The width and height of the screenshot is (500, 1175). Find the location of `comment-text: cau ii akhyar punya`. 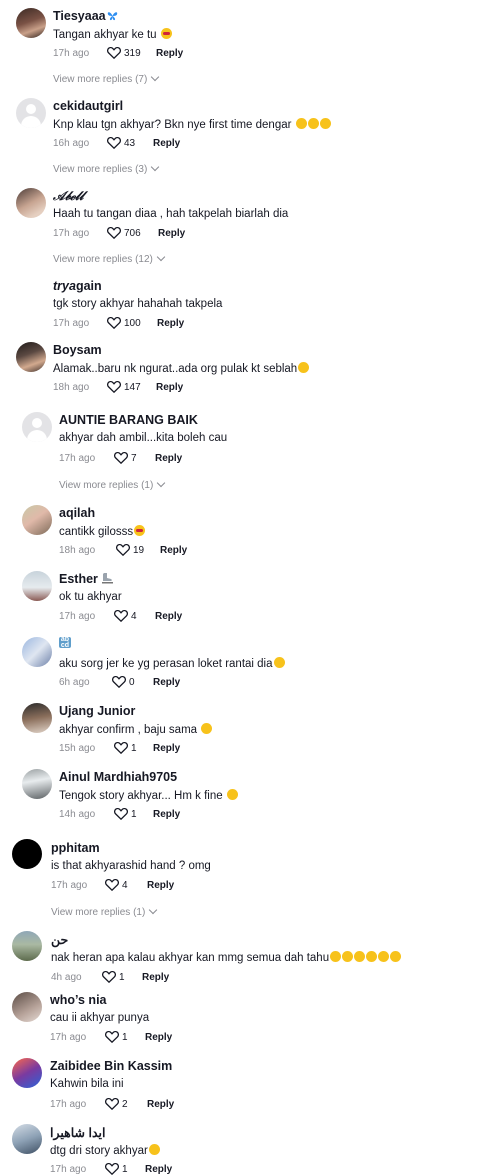

comment-text: cau ii akhyar punya is located at coordinates (100, 1018).